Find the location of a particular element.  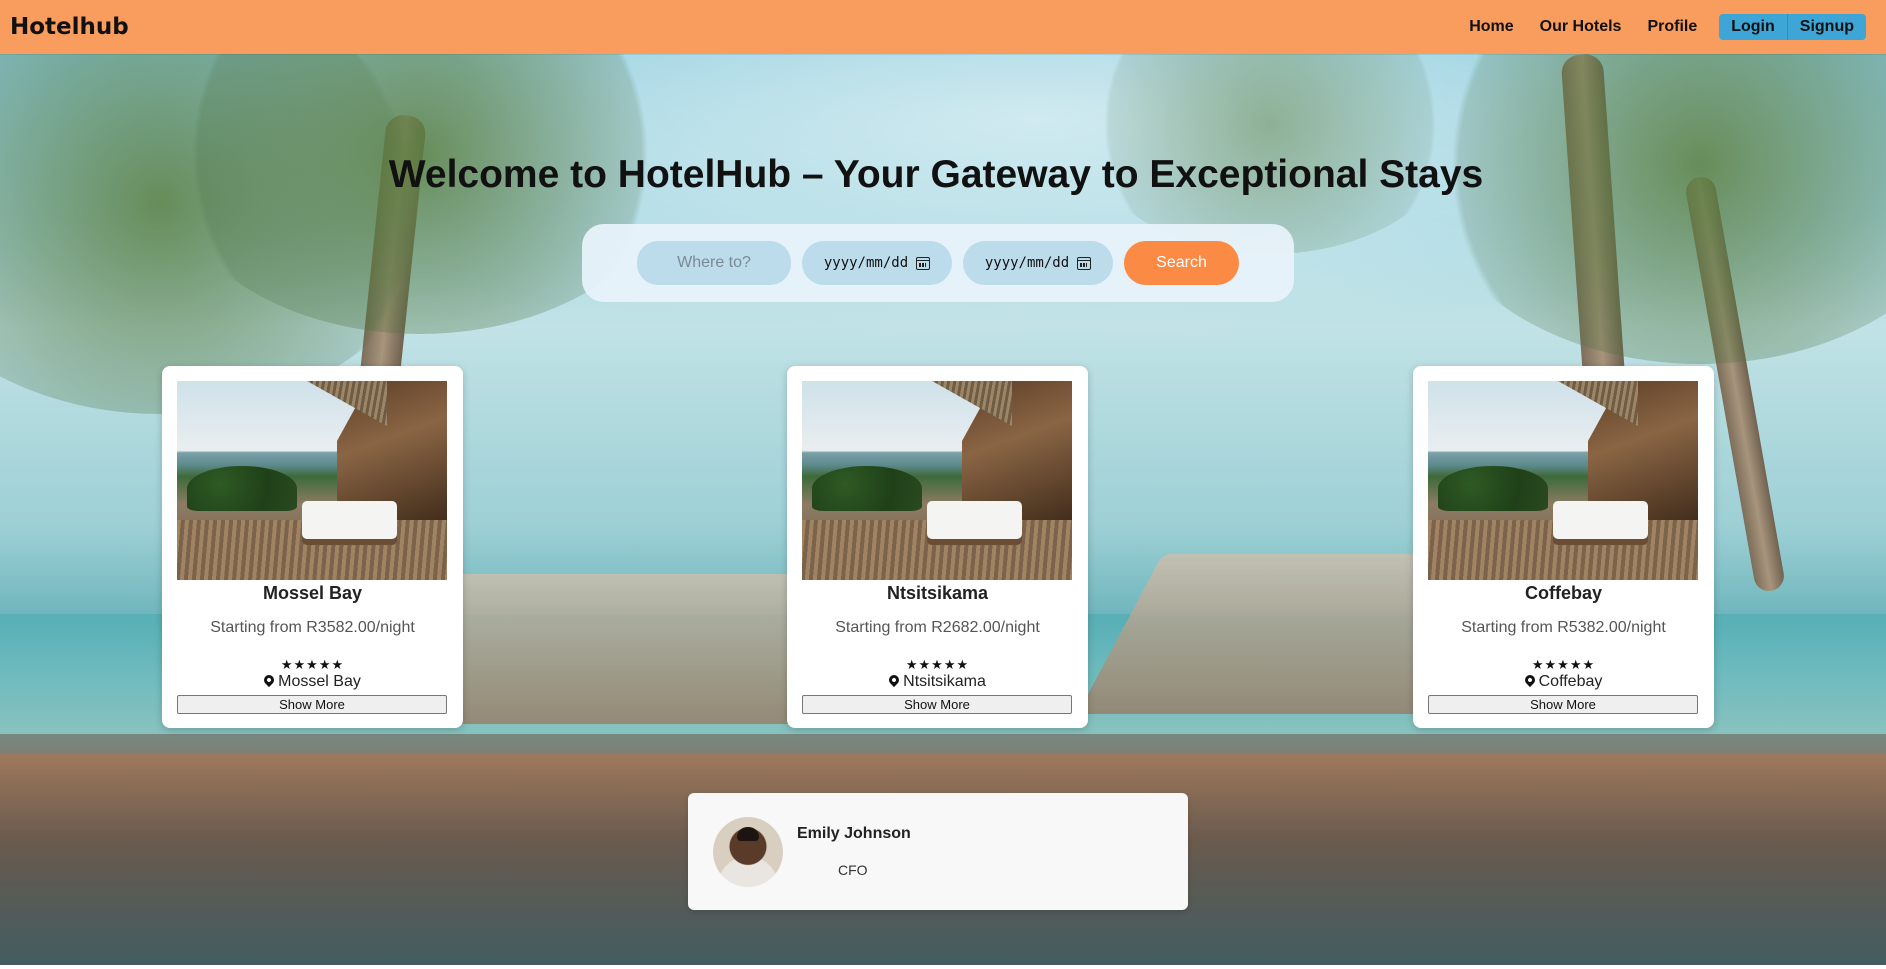

hotel-price: Starting from R3582.00/night is located at coordinates (312, 627).